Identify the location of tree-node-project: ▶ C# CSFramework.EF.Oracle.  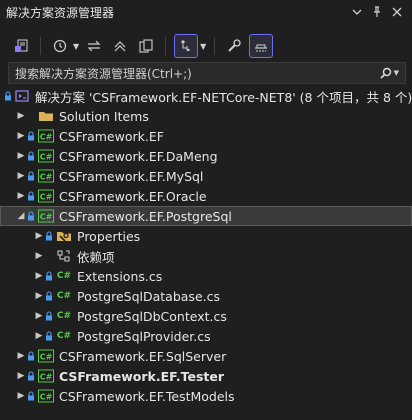
(206, 196).